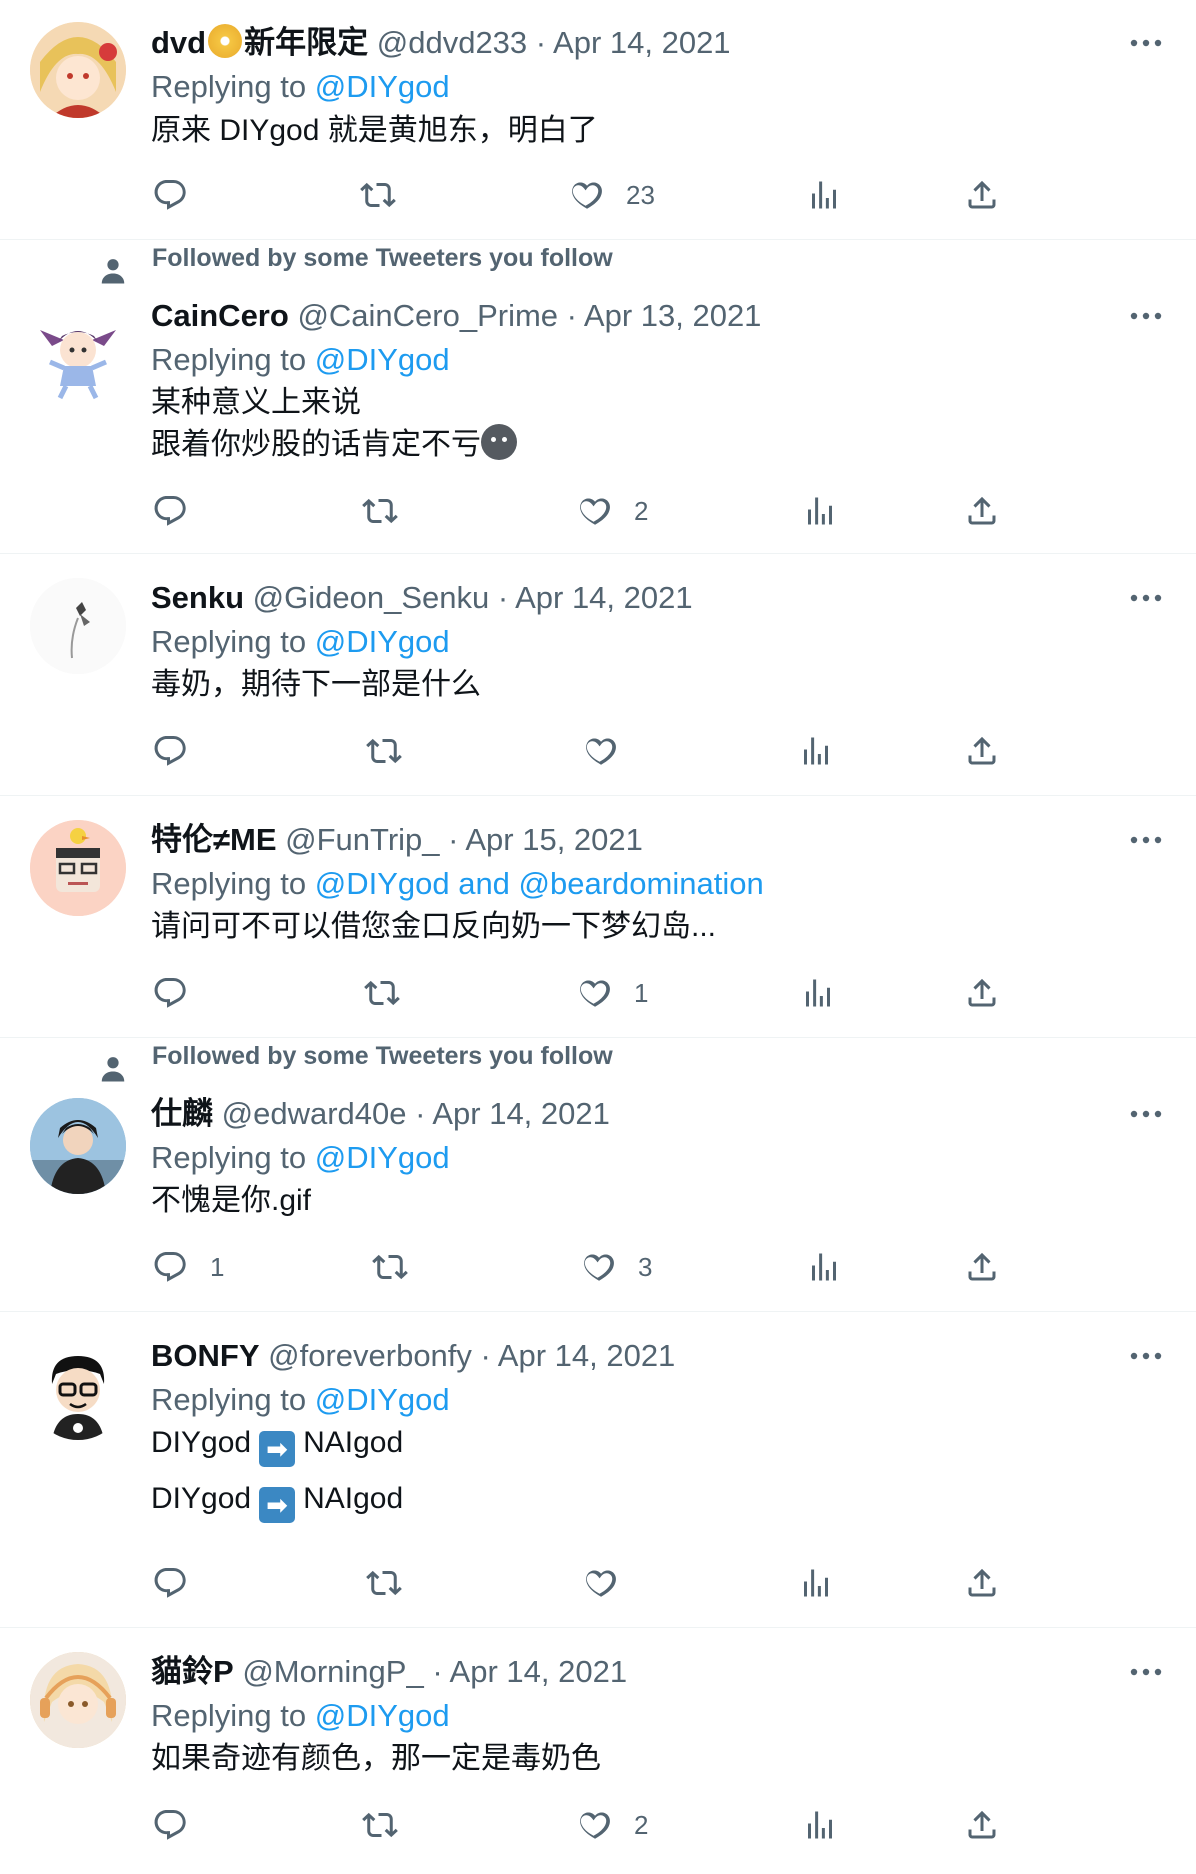 Image resolution: width=1196 pixels, height=1874 pixels. What do you see at coordinates (316, 684) in the screenshot?
I see `tweet-text: 毒奶，期待下一部是什么` at bounding box center [316, 684].